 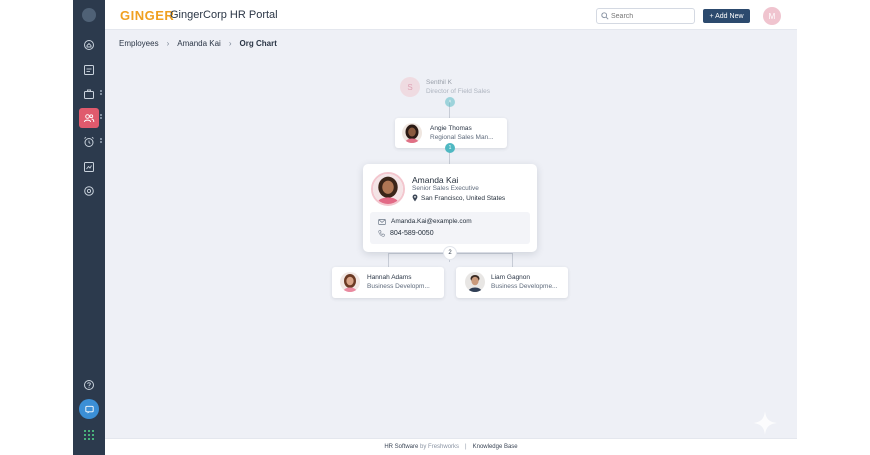 I want to click on footer-hr-software: HR Software by Freshworks, so click(x=421, y=447).